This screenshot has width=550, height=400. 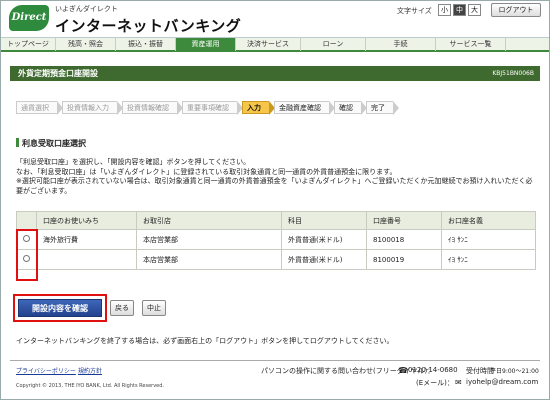 I want to click on step-currency: 通貨選択, so click(x=39, y=108).